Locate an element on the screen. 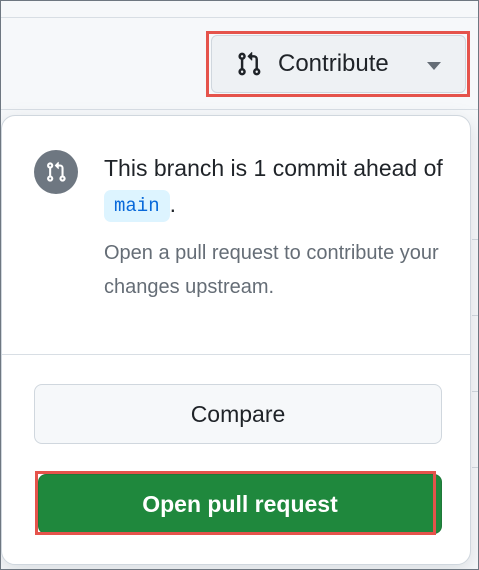  branch-name-badge: main is located at coordinates (137, 206).